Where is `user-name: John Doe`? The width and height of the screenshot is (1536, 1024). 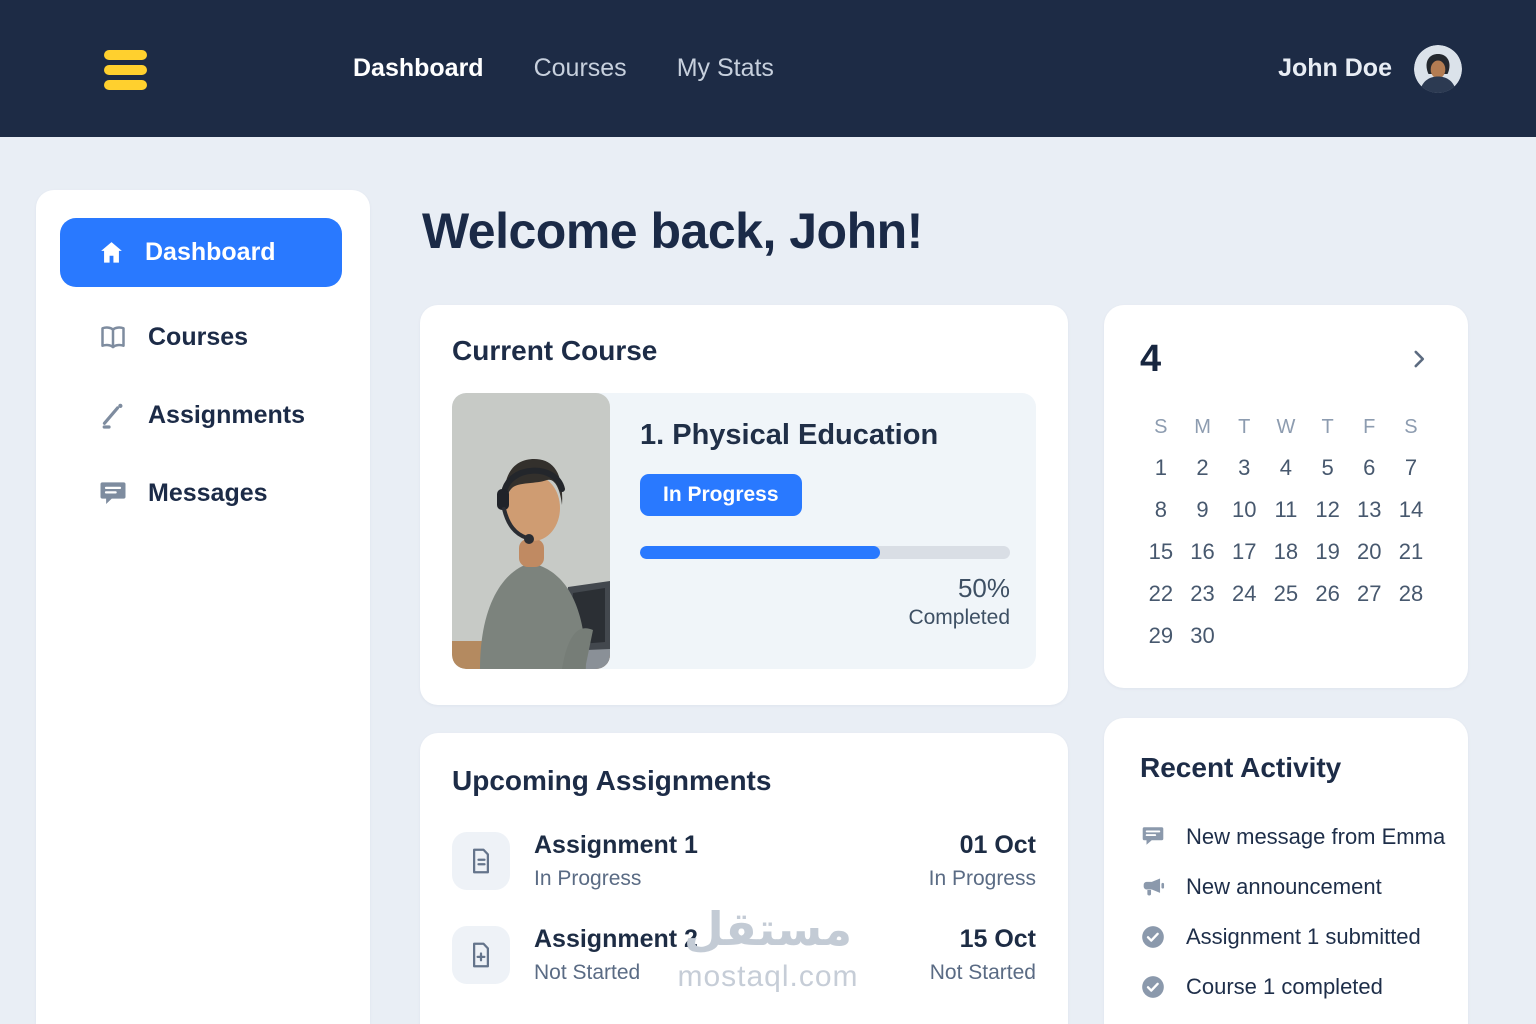 user-name: John Doe is located at coordinates (1335, 68).